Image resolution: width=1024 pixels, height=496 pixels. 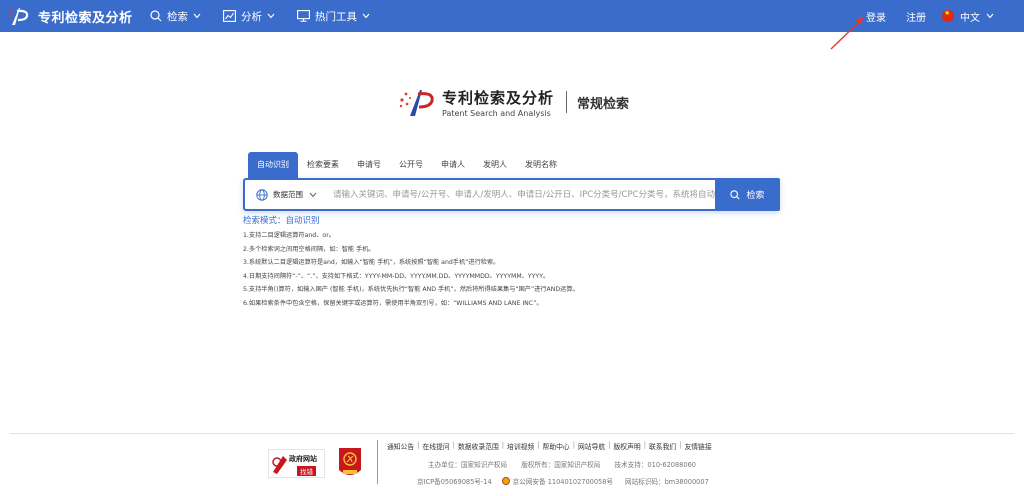 I want to click on footer-link: 帮助中心, so click(x=556, y=446).